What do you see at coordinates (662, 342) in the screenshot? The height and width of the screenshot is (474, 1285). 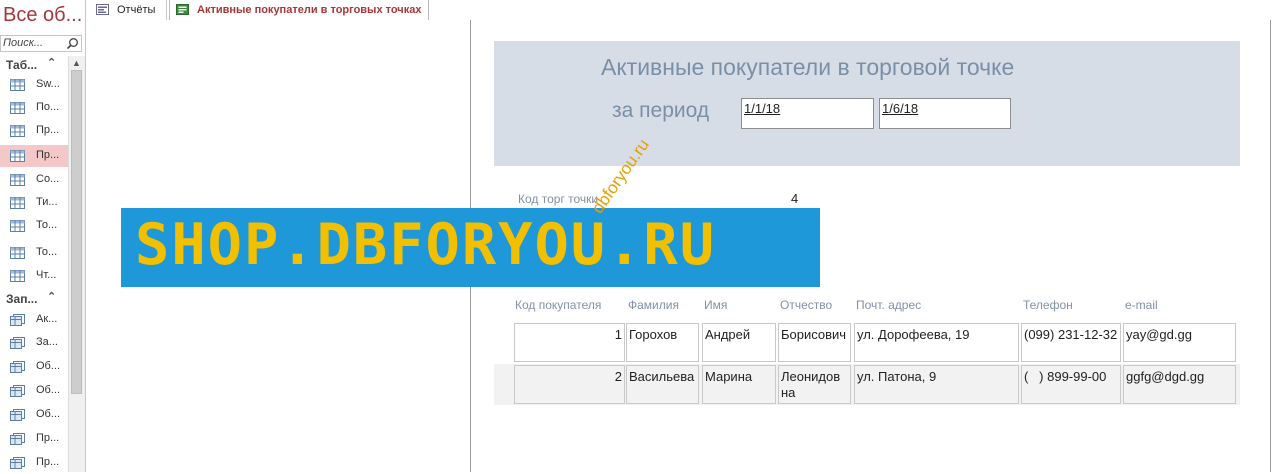 I see `cell-last-name: Горохов` at bounding box center [662, 342].